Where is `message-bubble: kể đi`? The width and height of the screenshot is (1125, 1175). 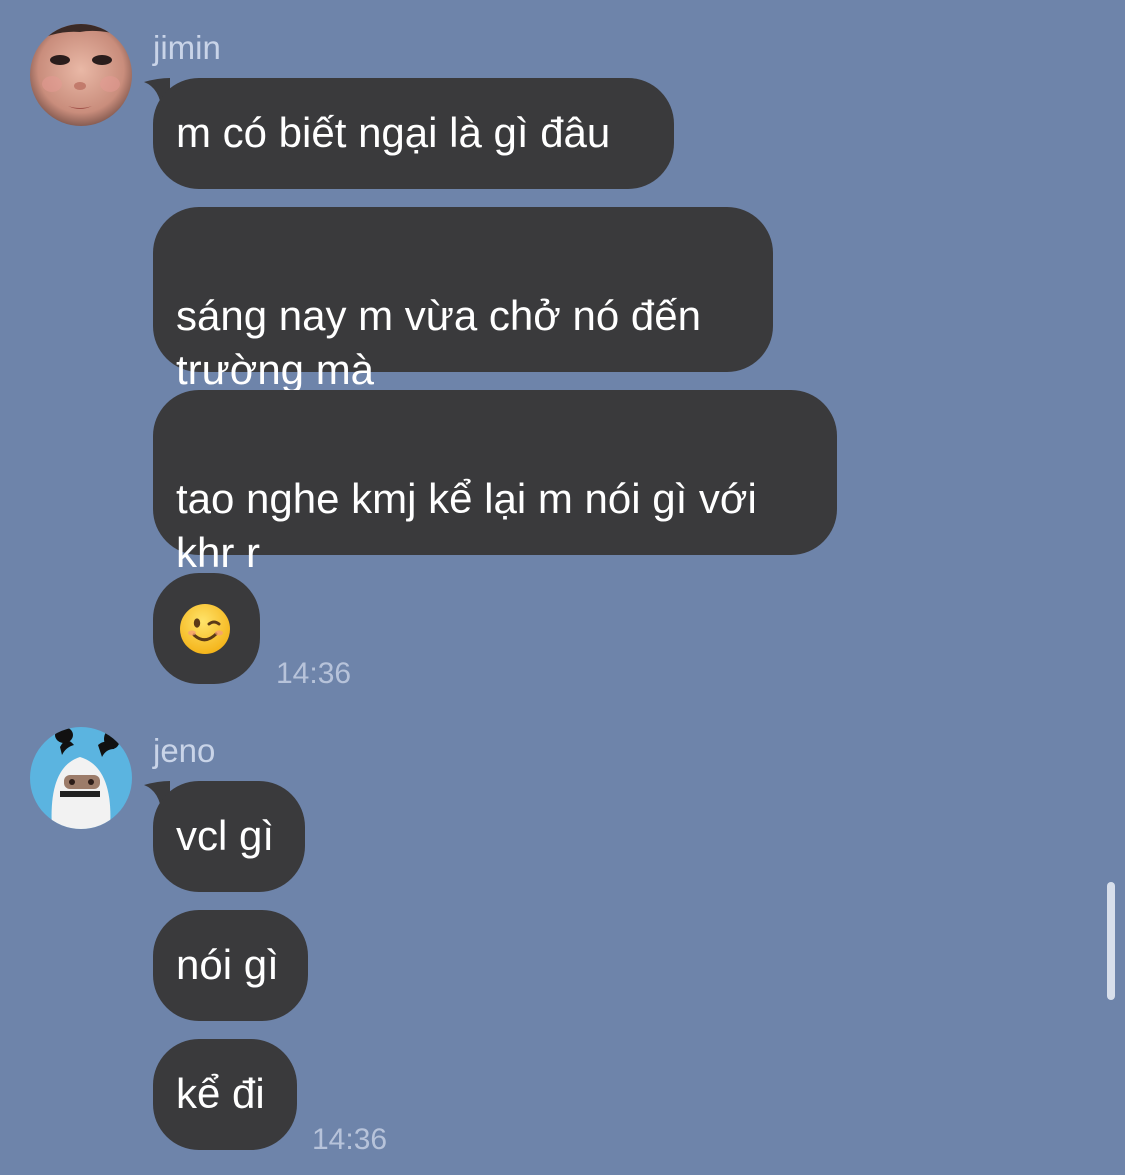
message-bubble: kể đi is located at coordinates (225, 1094).